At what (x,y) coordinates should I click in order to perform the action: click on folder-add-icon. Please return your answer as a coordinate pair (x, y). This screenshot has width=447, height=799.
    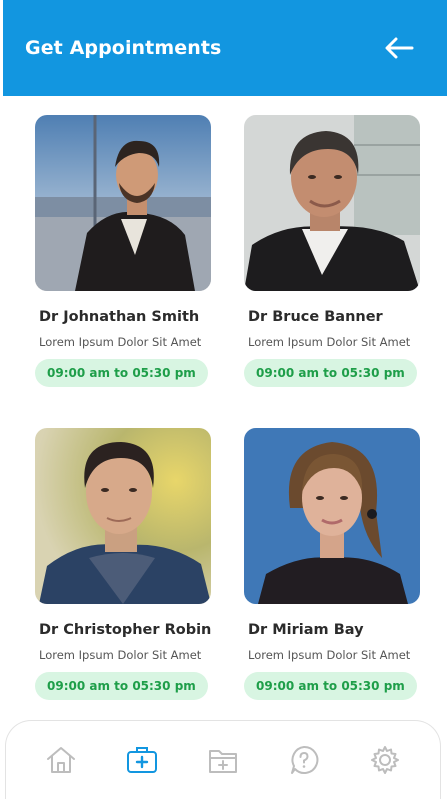
    Looking at the image, I should click on (222, 761).